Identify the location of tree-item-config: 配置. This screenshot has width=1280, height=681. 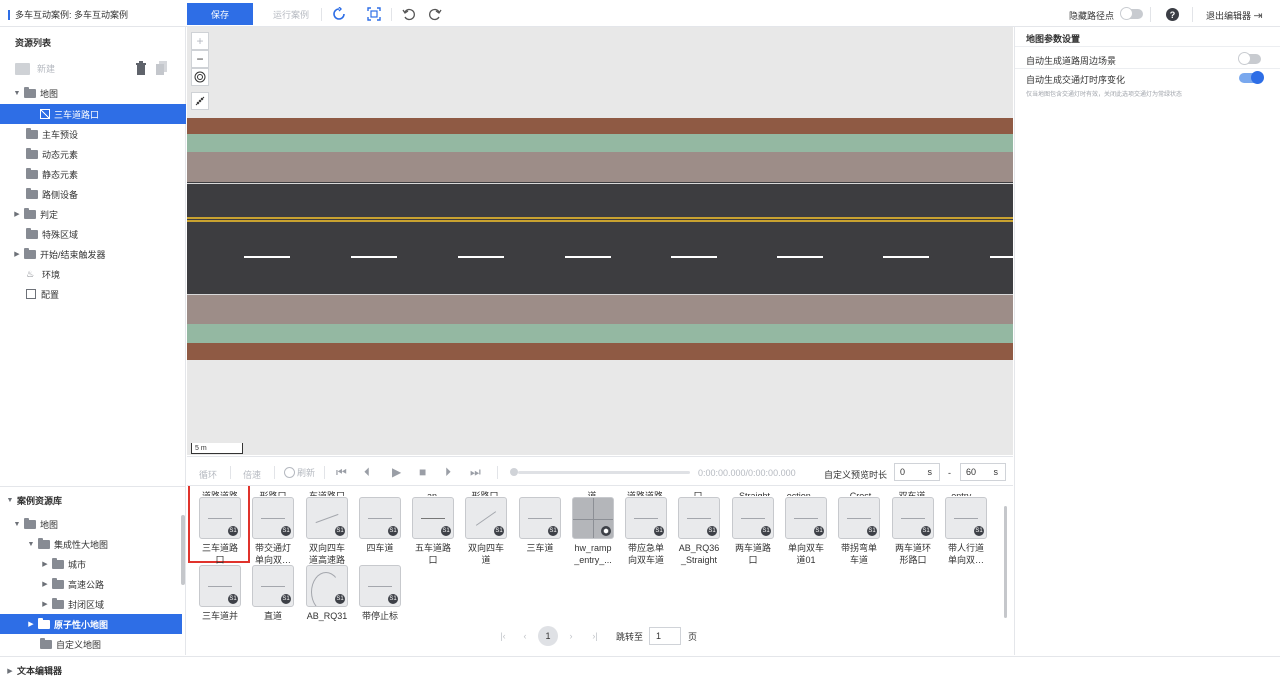
(93, 294).